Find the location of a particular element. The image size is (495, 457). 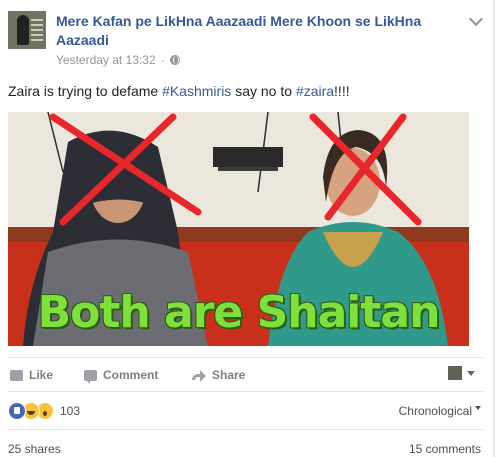

avatar-figure is located at coordinates (23, 30).